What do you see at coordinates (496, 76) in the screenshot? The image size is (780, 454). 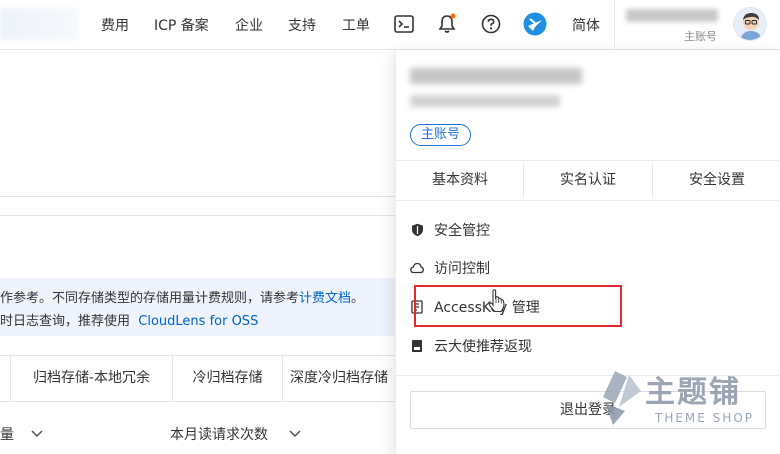 I see `account-email-redacted` at bounding box center [496, 76].